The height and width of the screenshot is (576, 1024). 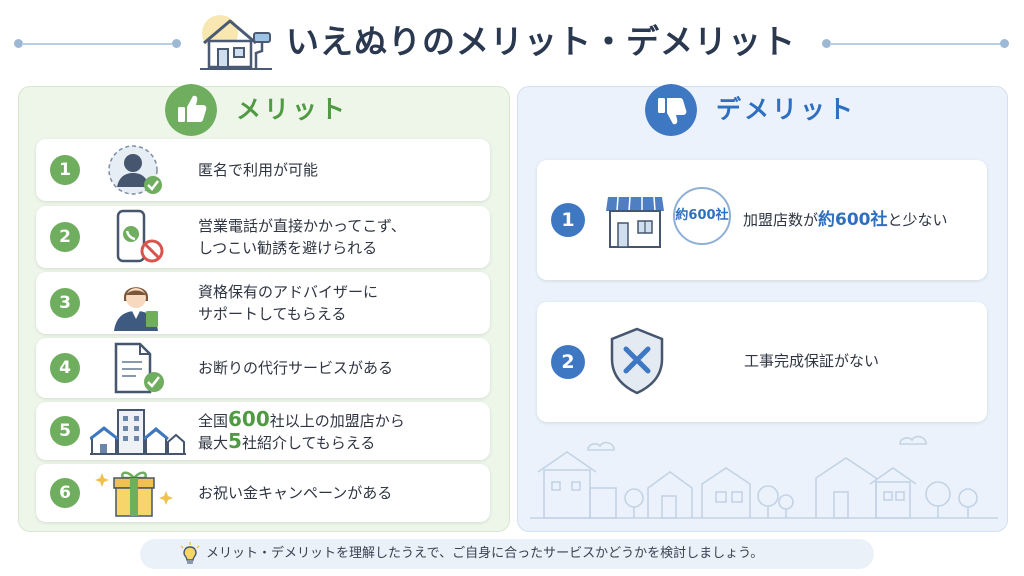 What do you see at coordinates (134, 494) in the screenshot?
I see `gift-box-icon` at bounding box center [134, 494].